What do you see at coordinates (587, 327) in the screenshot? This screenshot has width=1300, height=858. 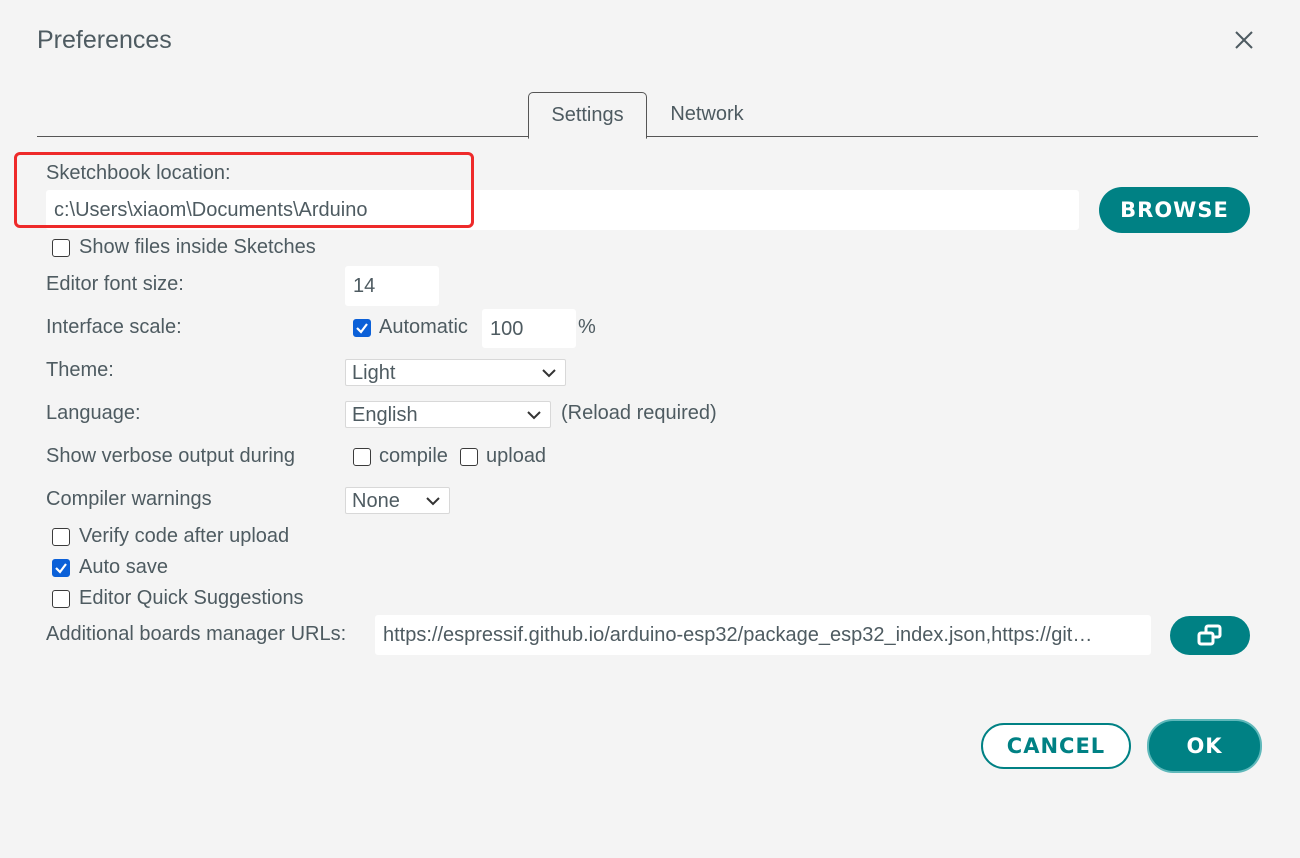 I see `interface-scale-unit: %` at bounding box center [587, 327].